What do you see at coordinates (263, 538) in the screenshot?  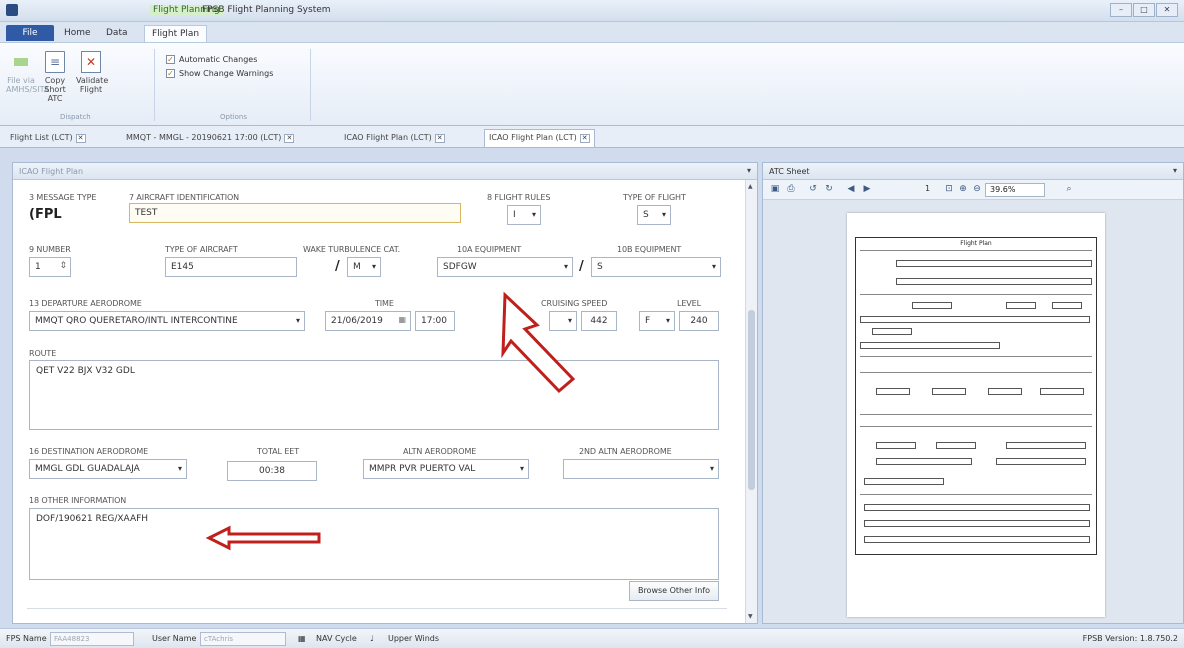 I see `annotation-arrow-left` at bounding box center [263, 538].